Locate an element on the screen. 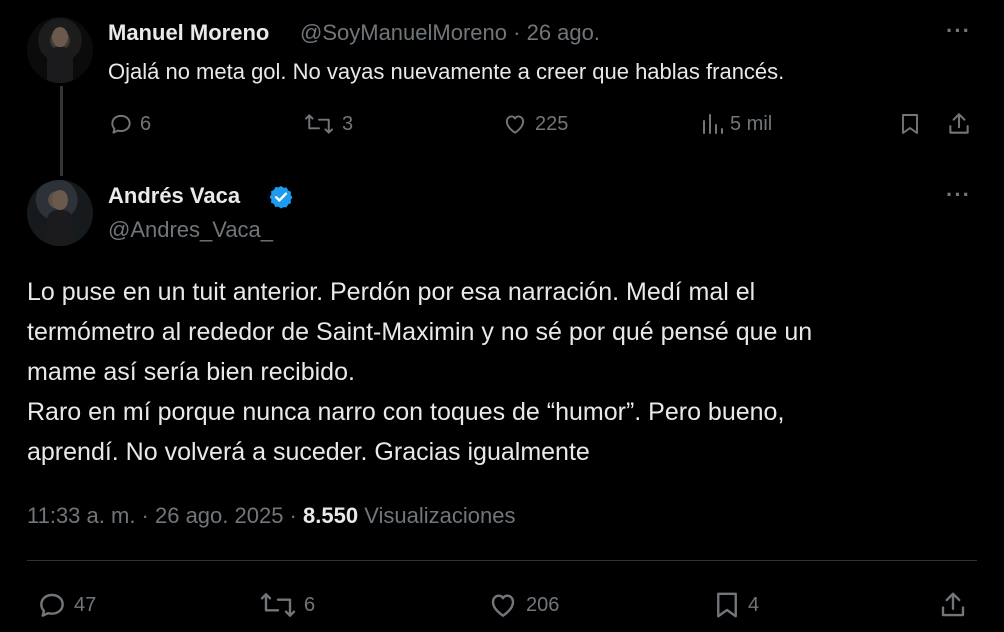 This screenshot has height=632, width=1004. thread-connector-line is located at coordinates (61, 131).